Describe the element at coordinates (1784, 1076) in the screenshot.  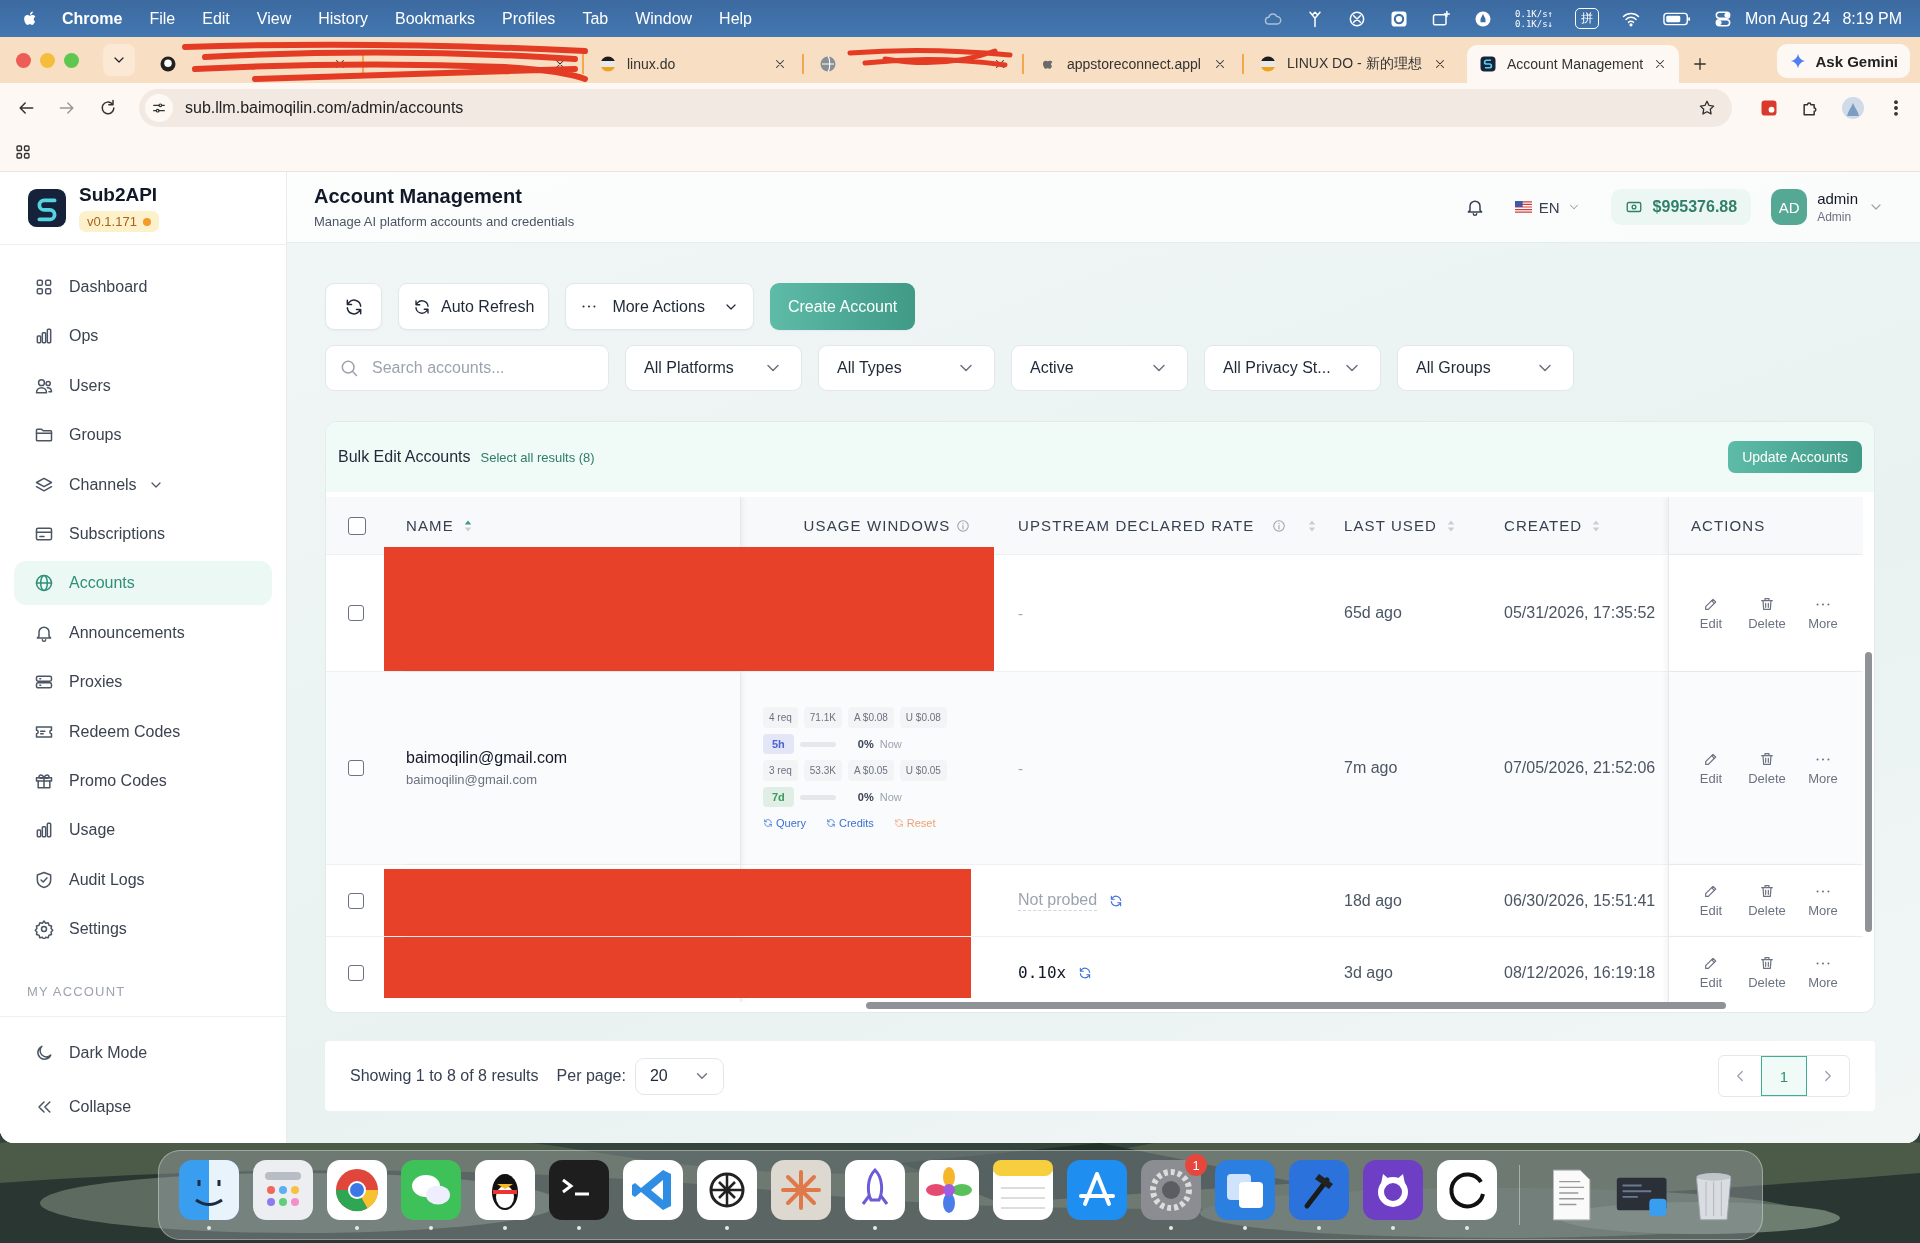
I see `page-button: 1` at that location.